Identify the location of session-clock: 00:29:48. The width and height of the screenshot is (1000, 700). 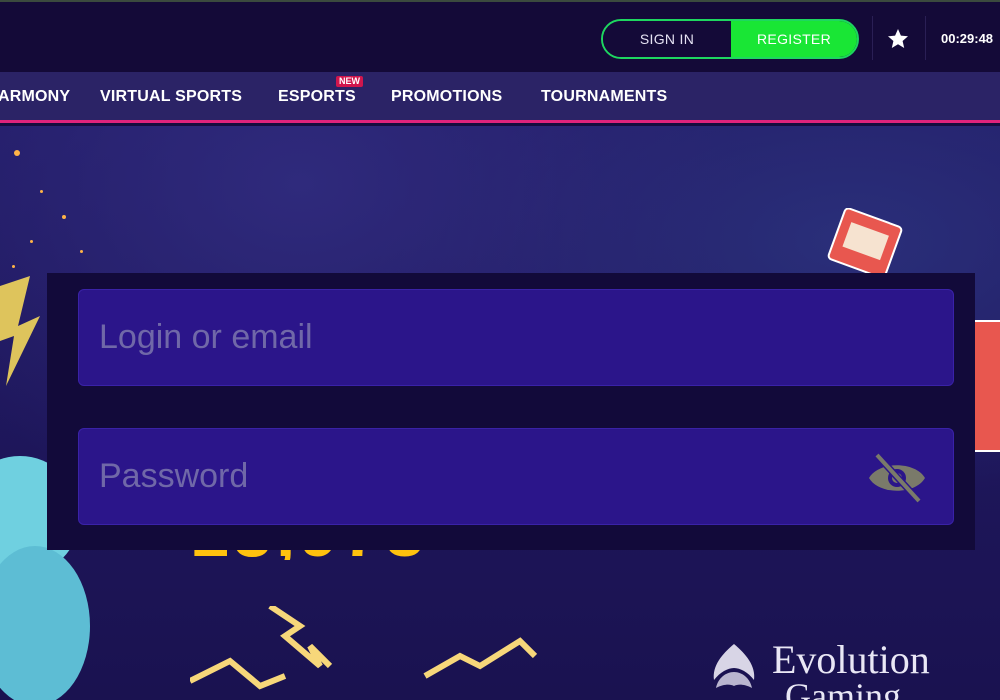
(967, 38).